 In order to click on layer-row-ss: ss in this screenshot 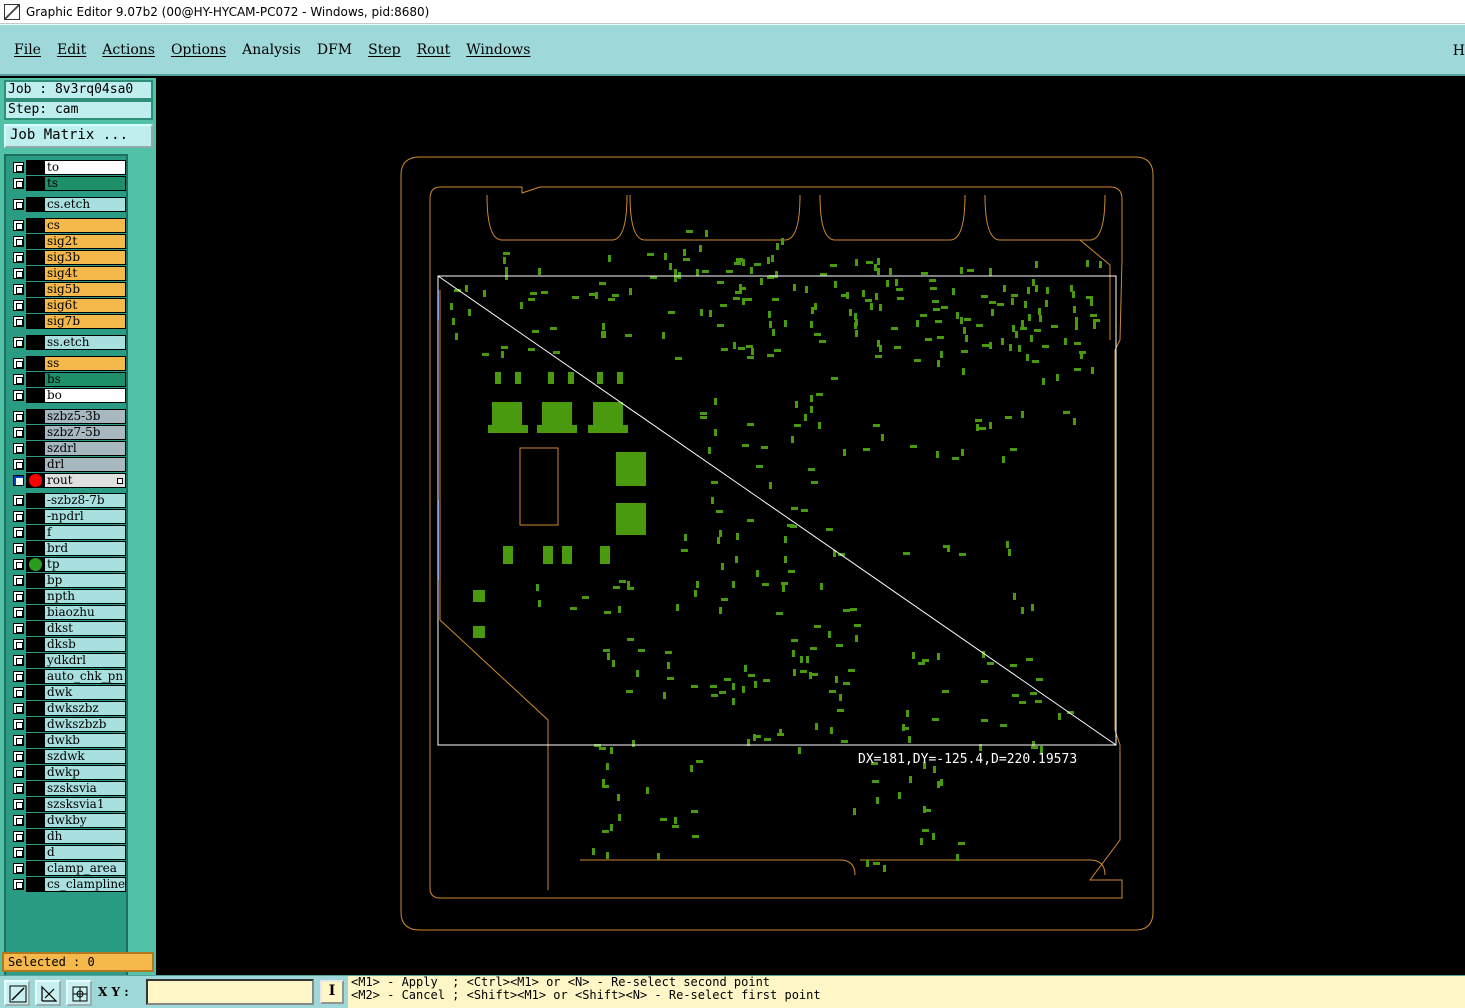, I will do `click(68, 363)`.